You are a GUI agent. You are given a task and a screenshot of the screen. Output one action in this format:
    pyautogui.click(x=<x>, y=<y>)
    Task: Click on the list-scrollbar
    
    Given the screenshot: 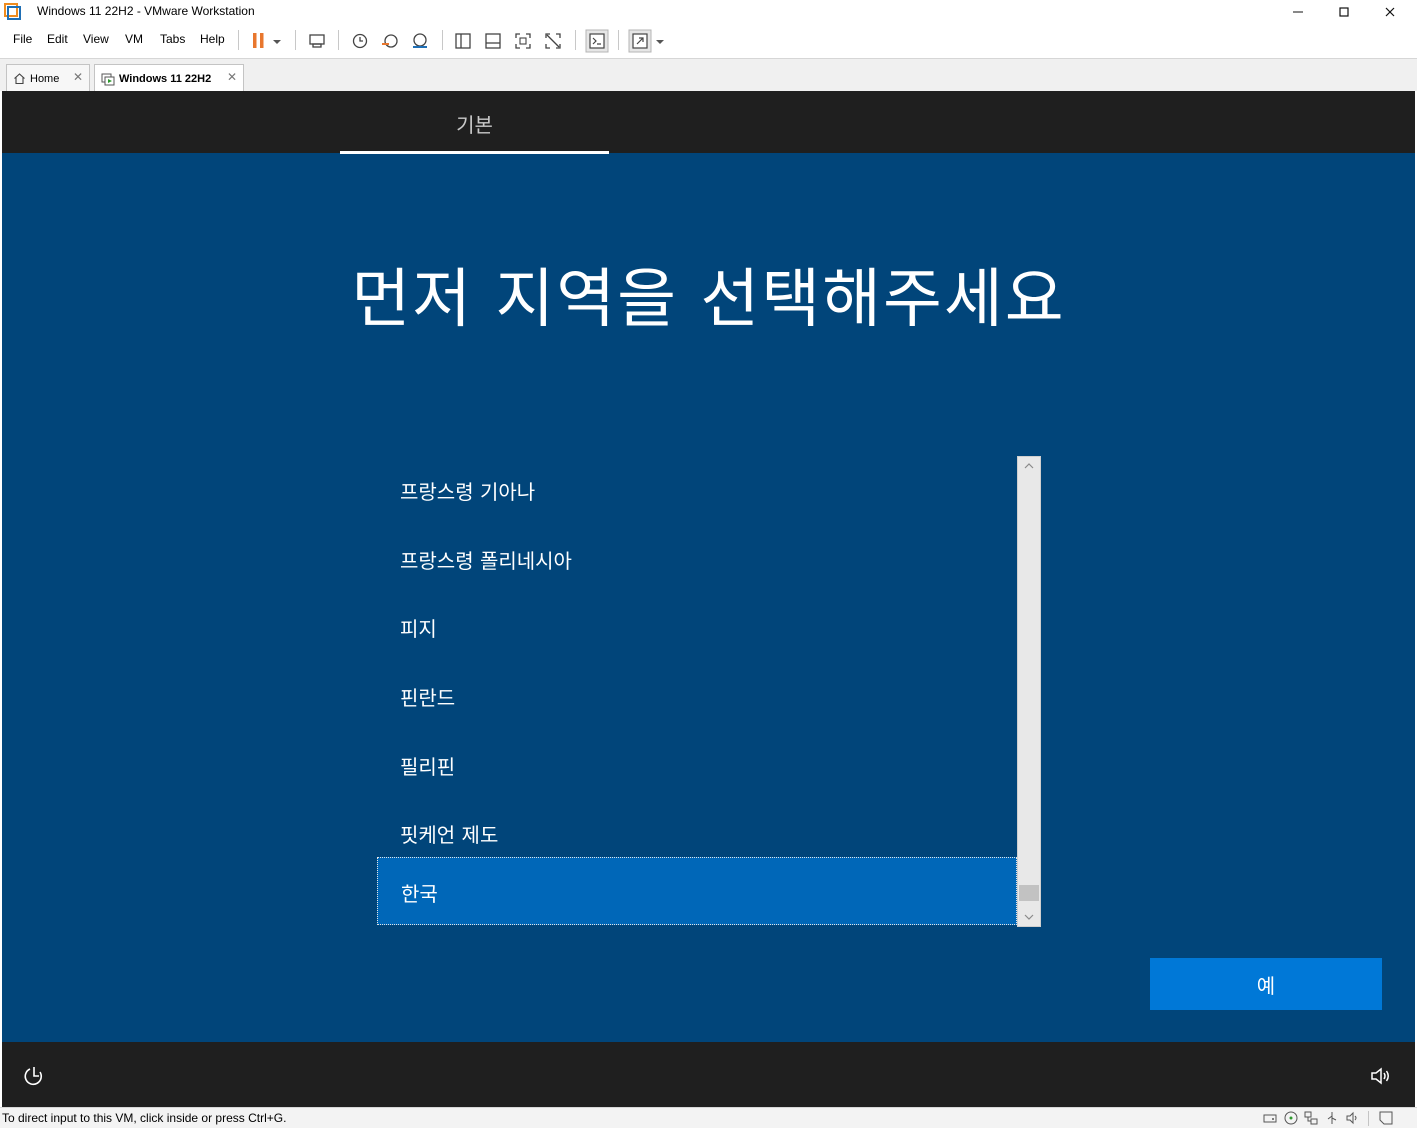 What is the action you would take?
    pyautogui.click(x=1029, y=691)
    